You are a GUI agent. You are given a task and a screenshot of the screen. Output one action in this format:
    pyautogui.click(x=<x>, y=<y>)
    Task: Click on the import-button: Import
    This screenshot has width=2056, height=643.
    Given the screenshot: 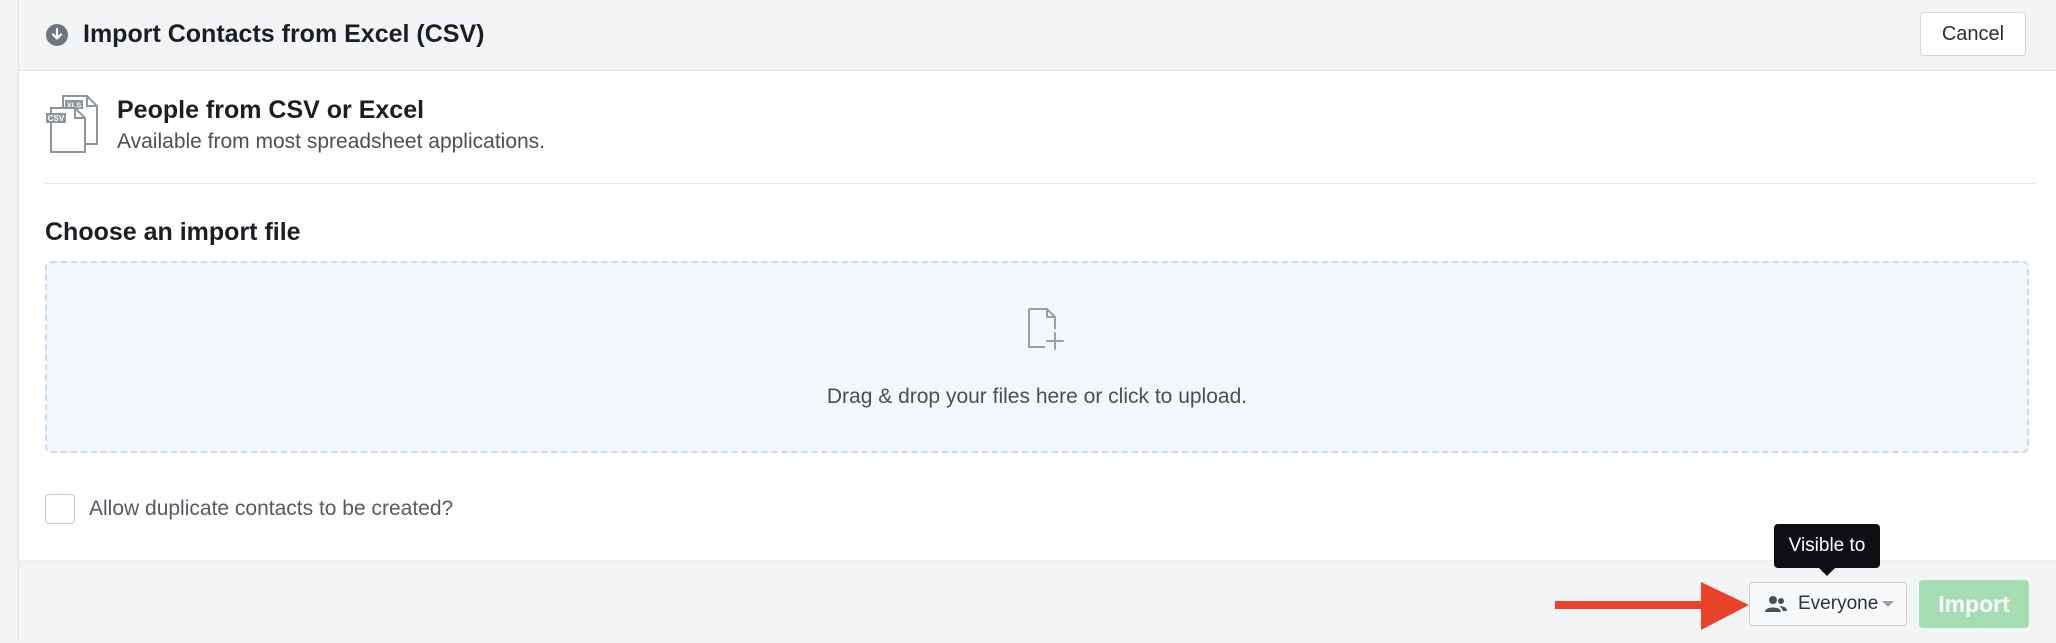 What is the action you would take?
    pyautogui.click(x=1974, y=604)
    